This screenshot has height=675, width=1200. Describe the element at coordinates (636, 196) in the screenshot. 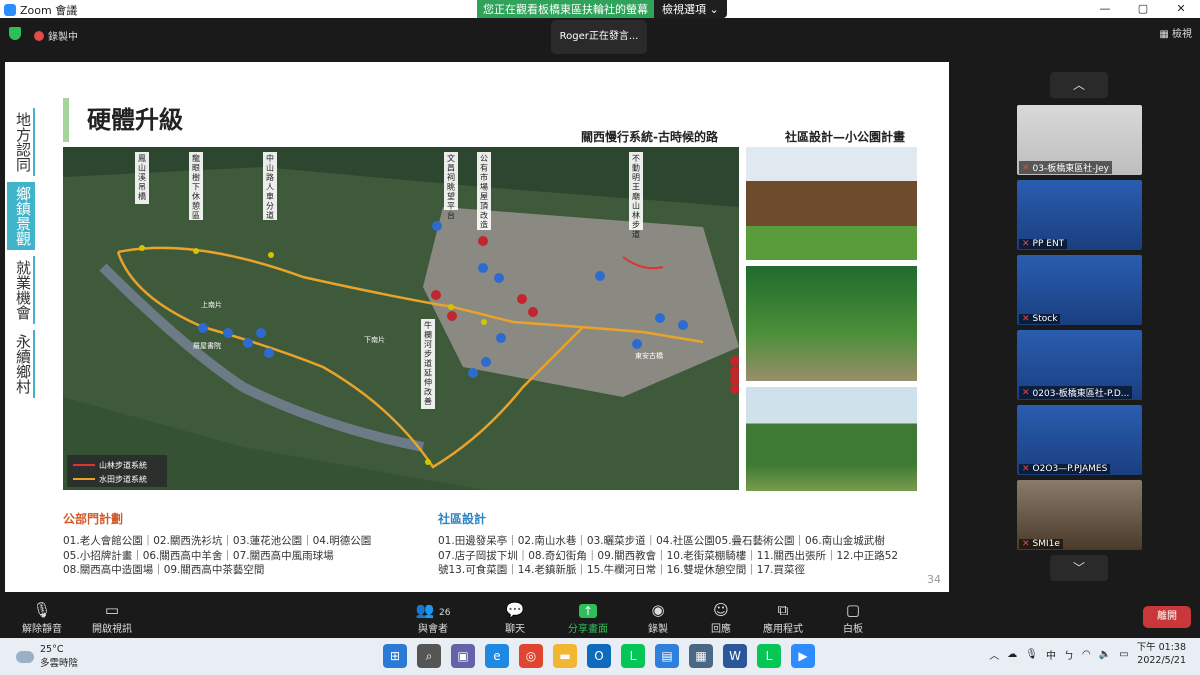

I see `map-point-label-char: 廟` at that location.